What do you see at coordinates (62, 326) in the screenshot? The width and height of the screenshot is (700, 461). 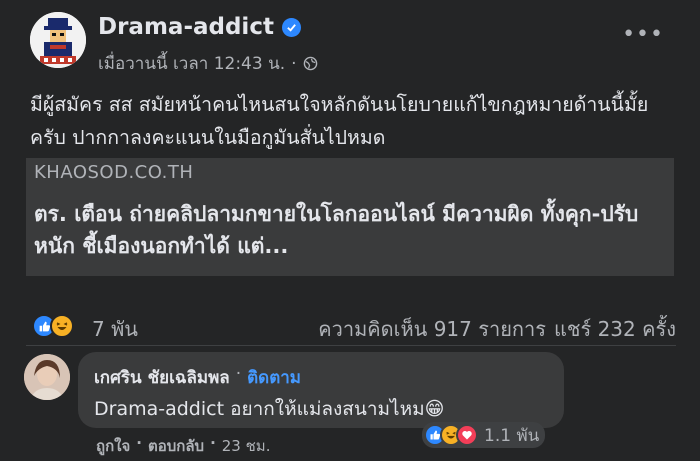 I see `haha-reaction-icon` at bounding box center [62, 326].